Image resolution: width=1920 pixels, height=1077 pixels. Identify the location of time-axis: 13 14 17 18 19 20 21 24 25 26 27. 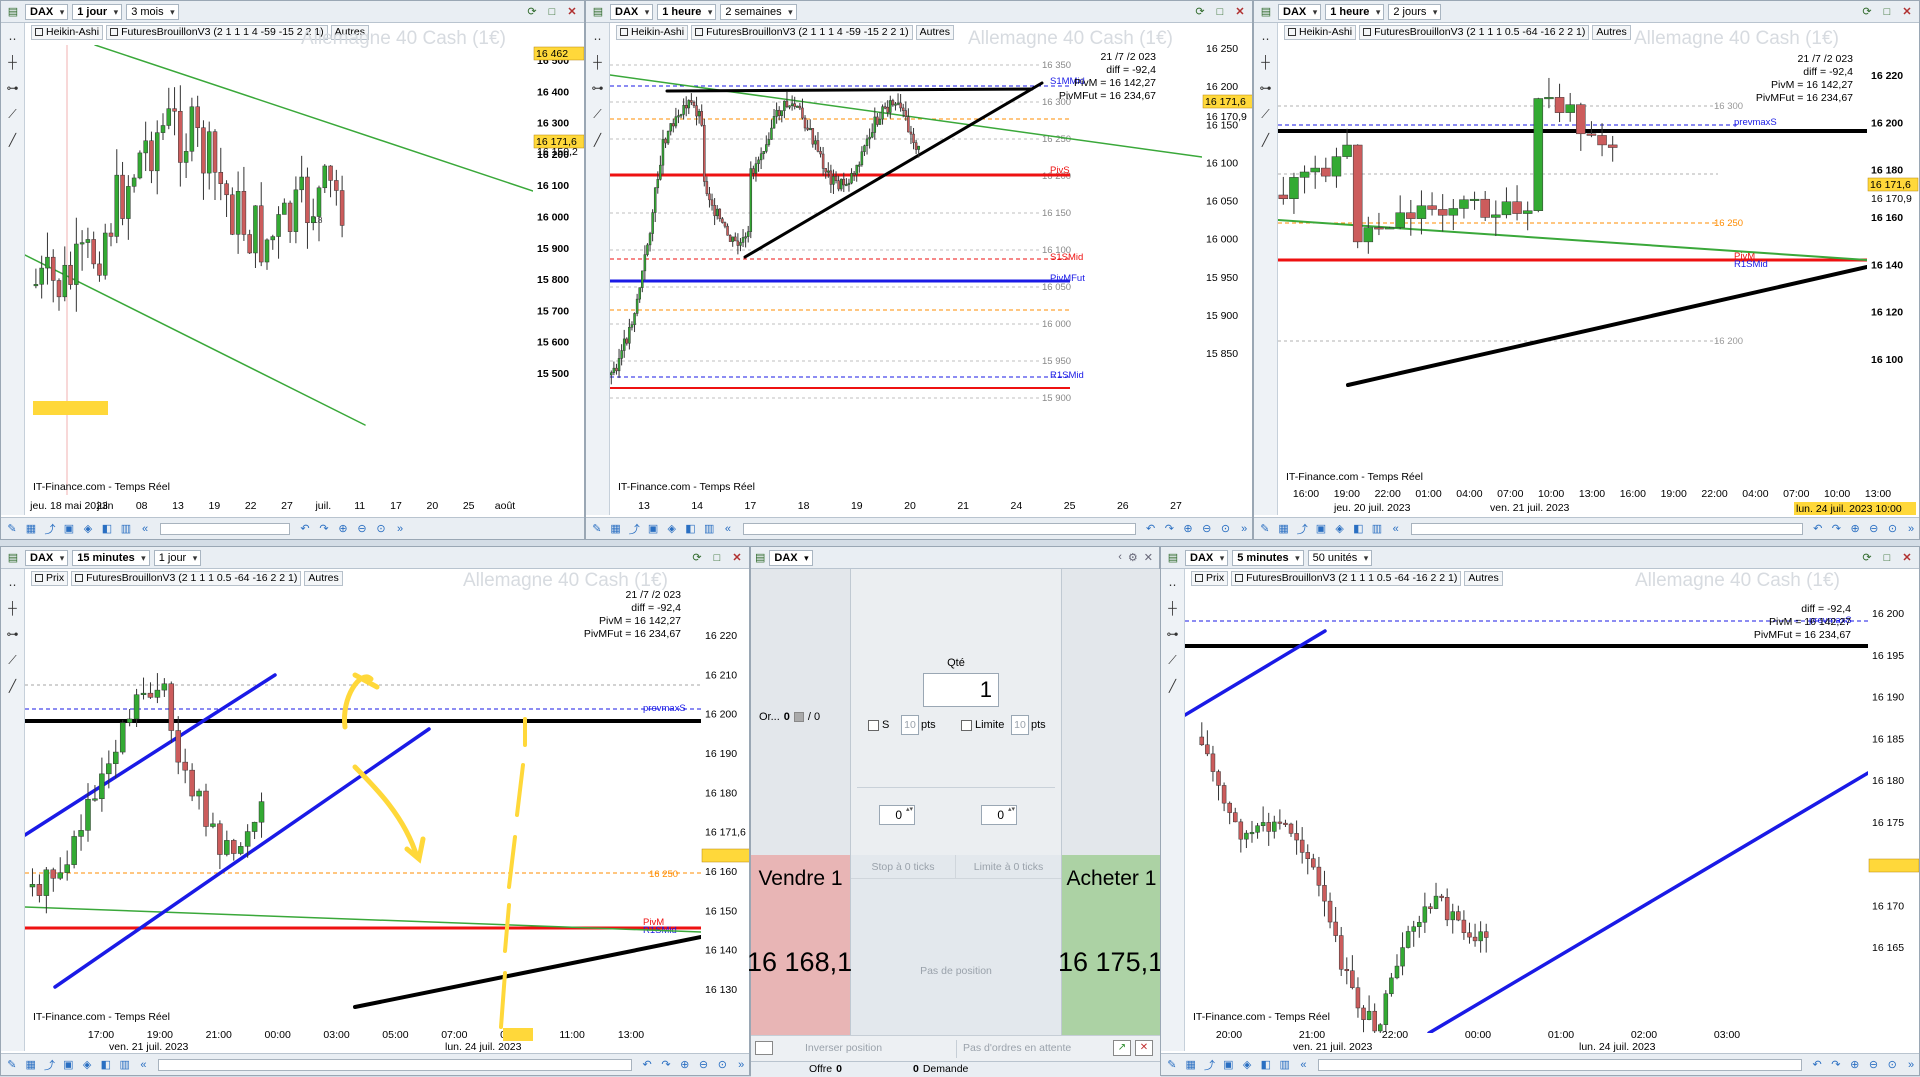
(931, 507).